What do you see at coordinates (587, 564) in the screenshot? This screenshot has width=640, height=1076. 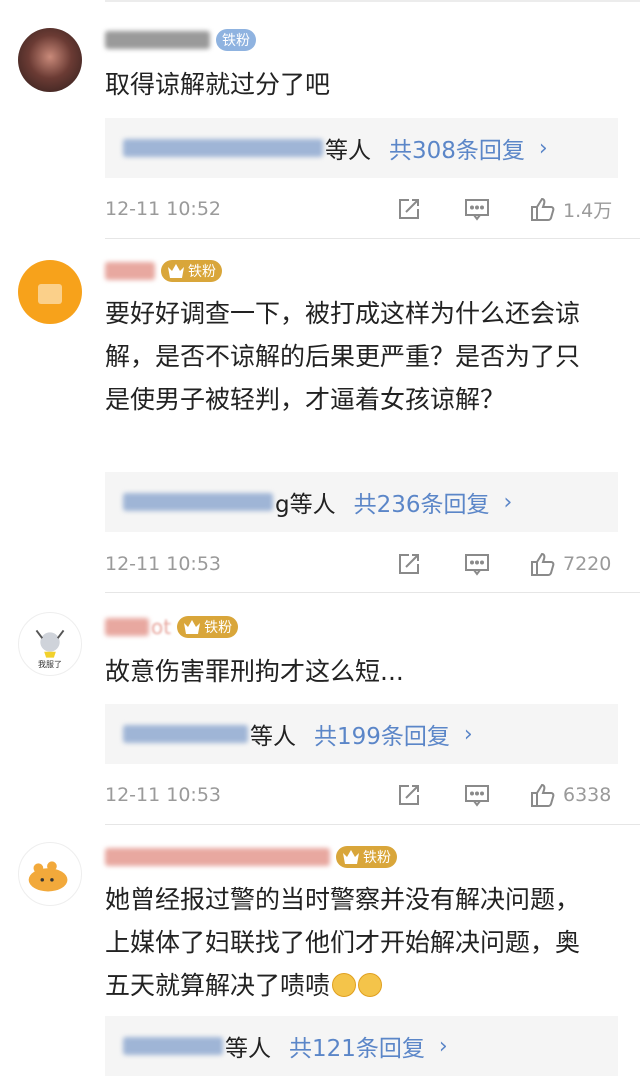 I see `like-count: 7220` at bounding box center [587, 564].